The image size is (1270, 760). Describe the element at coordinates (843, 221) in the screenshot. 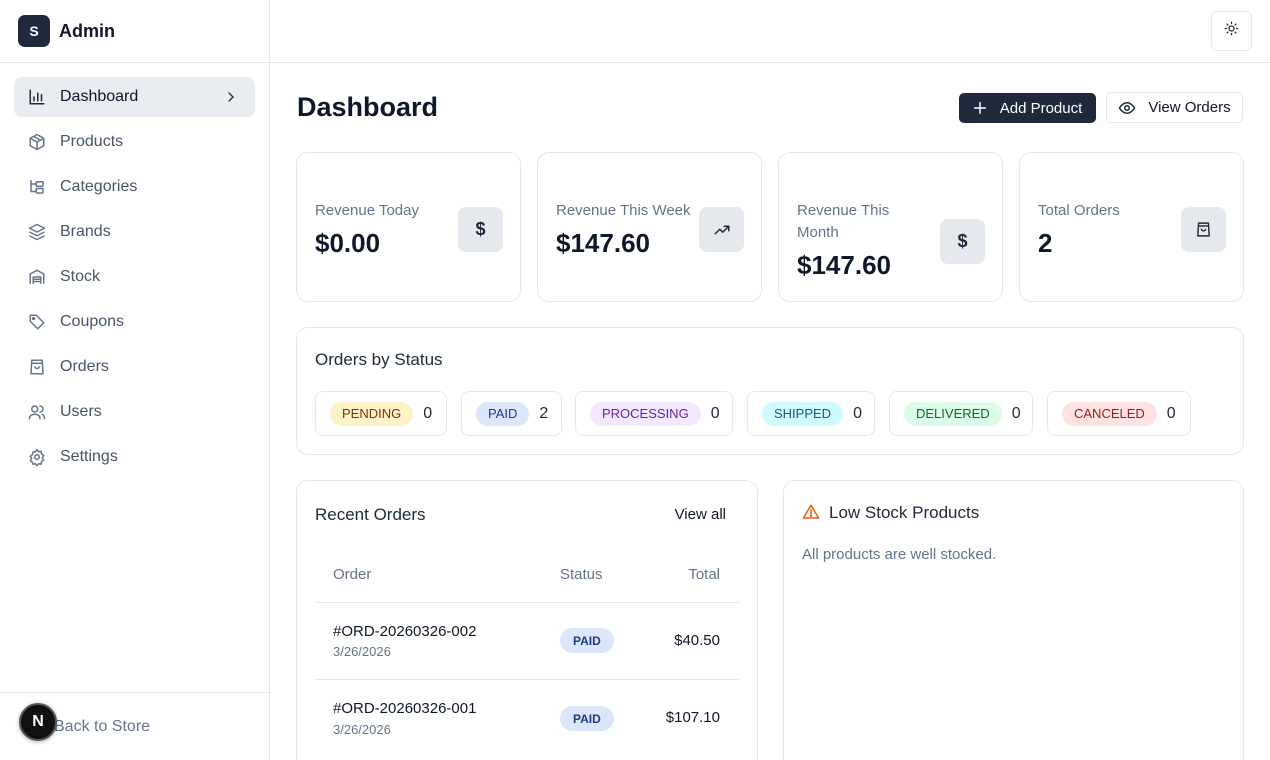

I see `stat-label: Revenue This Month` at that location.